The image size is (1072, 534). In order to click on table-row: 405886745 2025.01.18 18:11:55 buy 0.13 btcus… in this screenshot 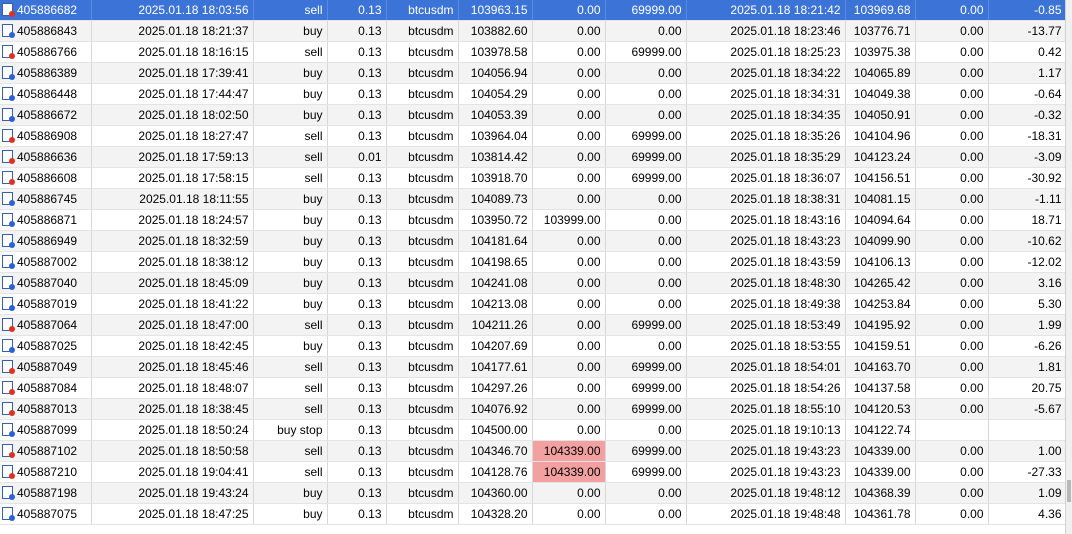, I will do `click(533, 199)`.